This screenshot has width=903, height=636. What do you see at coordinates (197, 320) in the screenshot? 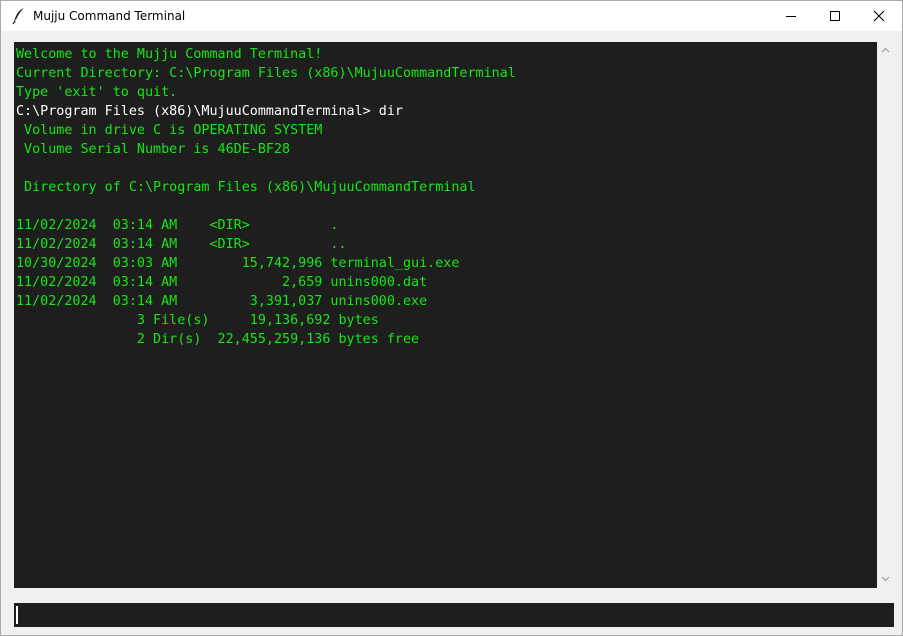
I see `terminal-line: 3 File(s) 19,136,692 bytes` at bounding box center [197, 320].